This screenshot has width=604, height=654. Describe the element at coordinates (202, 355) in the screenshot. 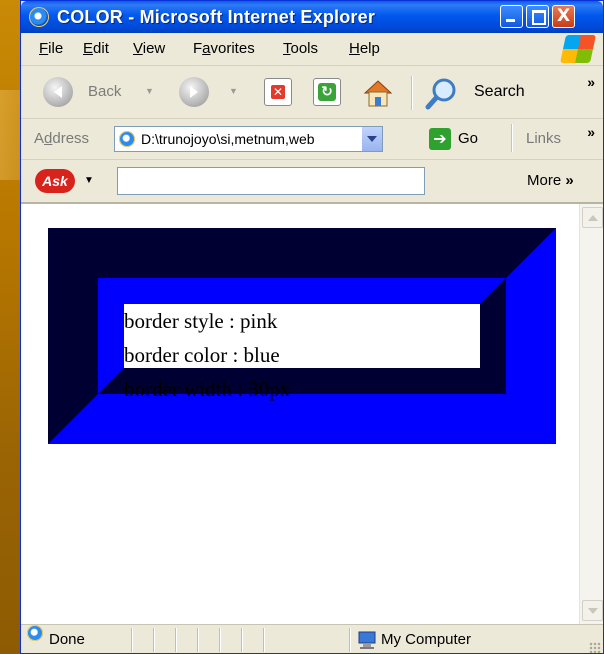

I see `text-line-color: border color : blue` at that location.